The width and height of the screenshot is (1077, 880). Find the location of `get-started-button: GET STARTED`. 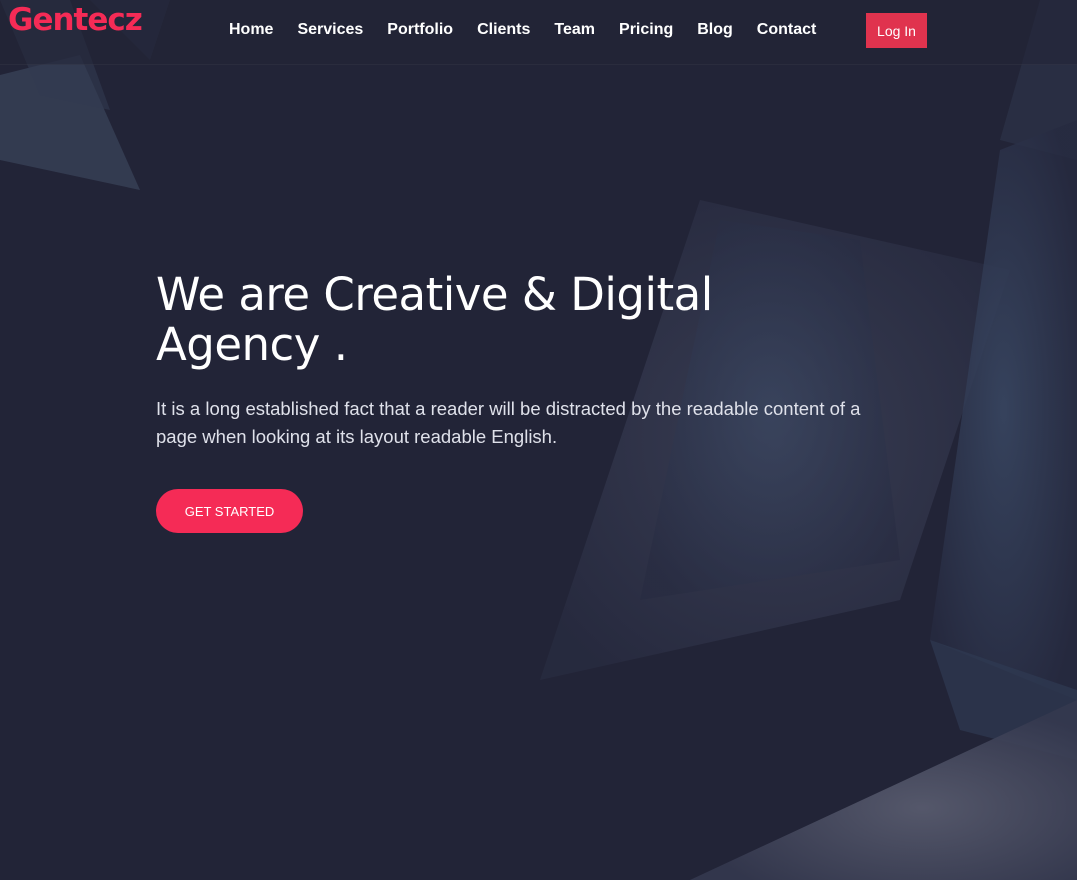

get-started-button: GET STARTED is located at coordinates (229, 511).